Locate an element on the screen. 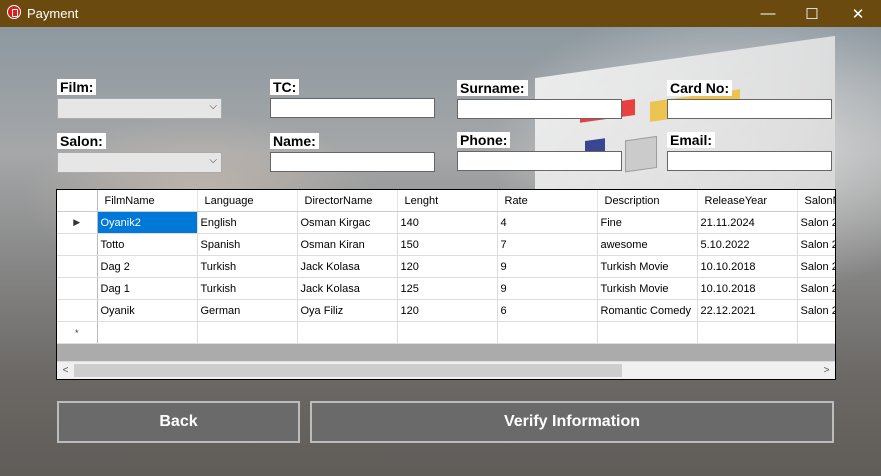 The height and width of the screenshot is (476, 881). tc-label: TC: is located at coordinates (285, 87).